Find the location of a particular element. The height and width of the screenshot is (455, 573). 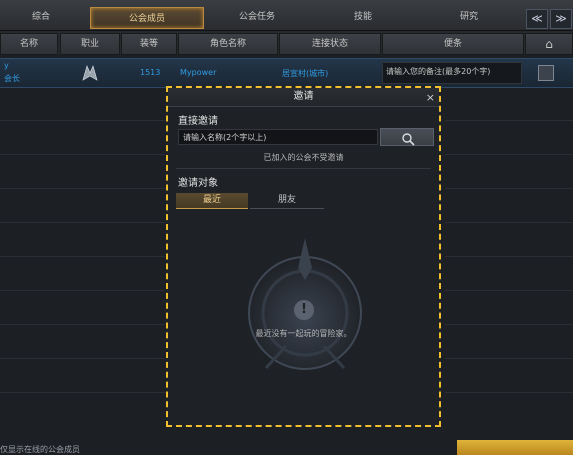

member-character-name: Mypower is located at coordinates (198, 72).